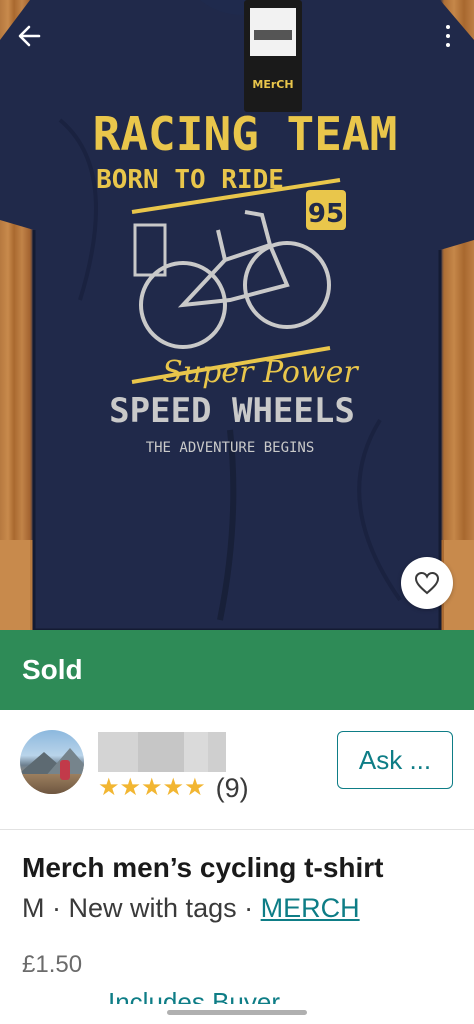  What do you see at coordinates (194, 996) in the screenshot?
I see `buyer-protection-link: Includes Buyer` at bounding box center [194, 996].